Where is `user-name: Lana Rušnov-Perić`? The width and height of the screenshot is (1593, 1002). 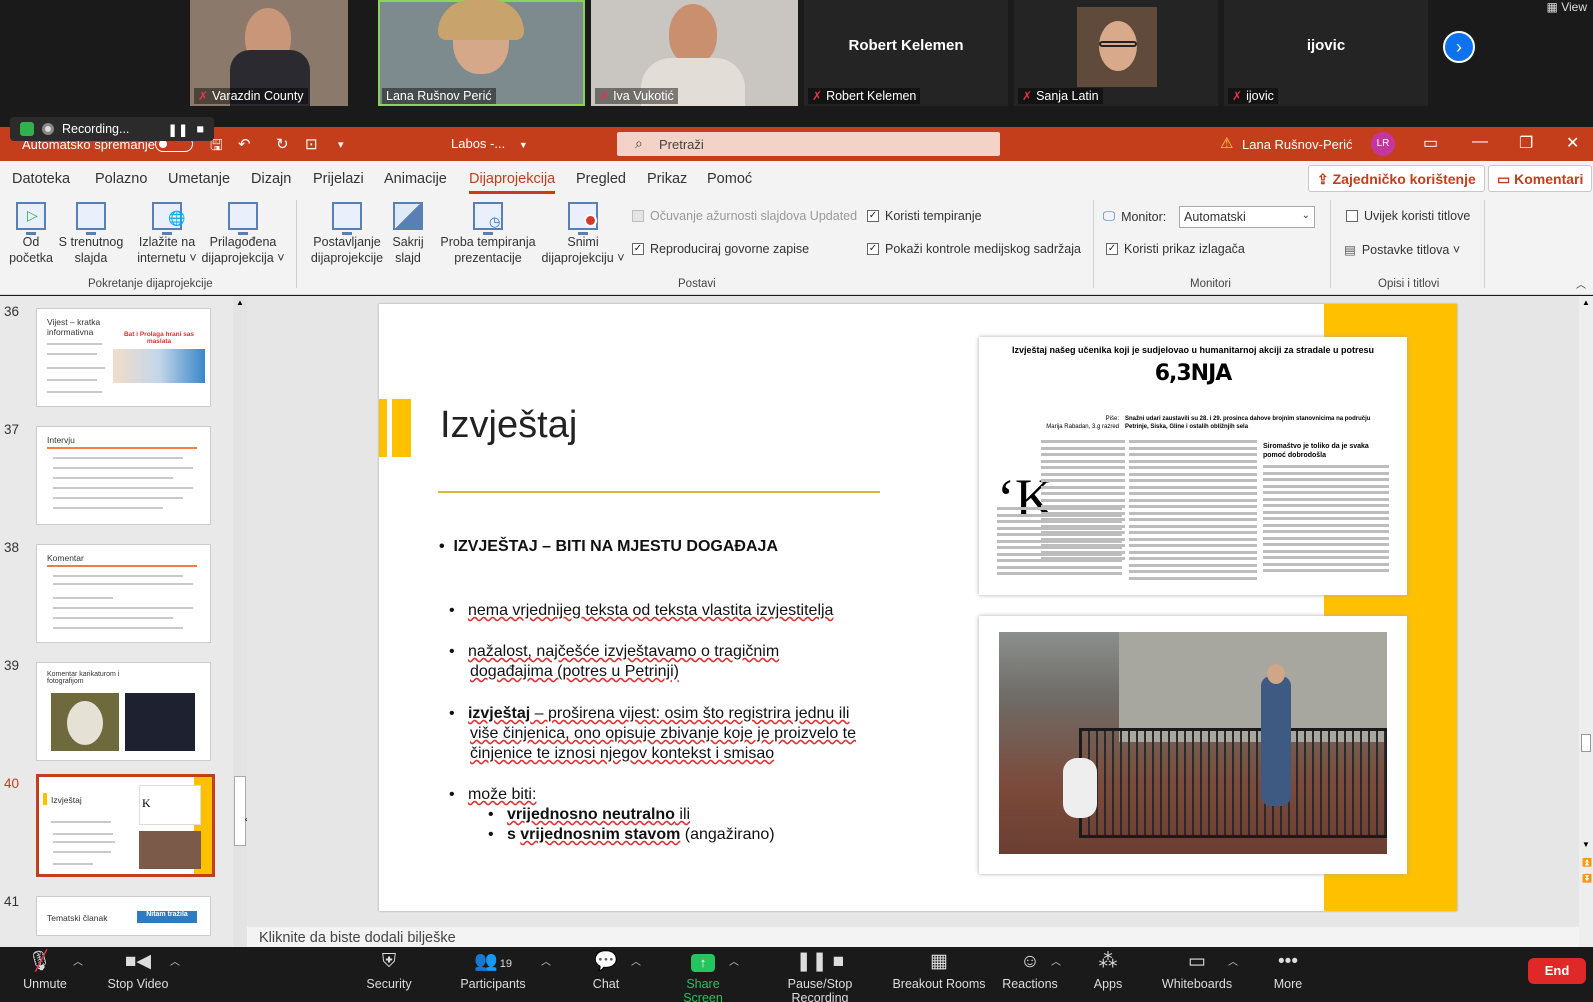 user-name: Lana Rušnov-Perić is located at coordinates (1297, 144).